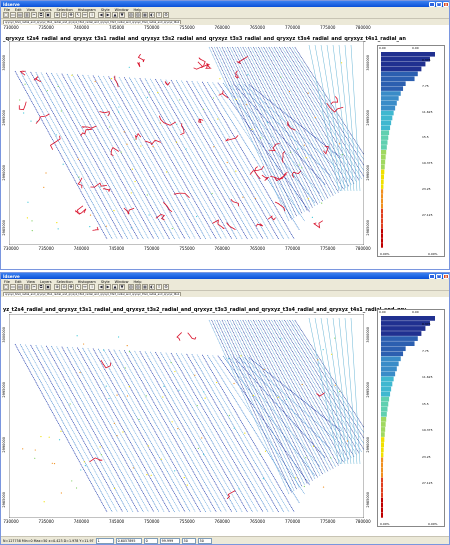 Image resolution: width=450 pixels, height=545 pixels. I want to click on status-field-3: 0, so click(150, 540).